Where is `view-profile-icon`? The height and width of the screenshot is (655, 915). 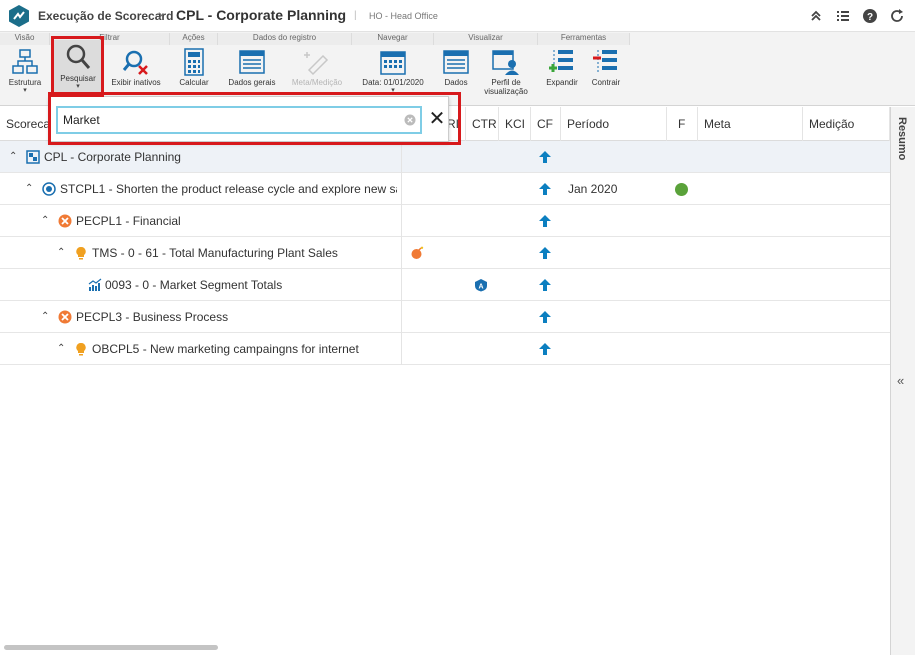 view-profile-icon is located at coordinates (505, 62).